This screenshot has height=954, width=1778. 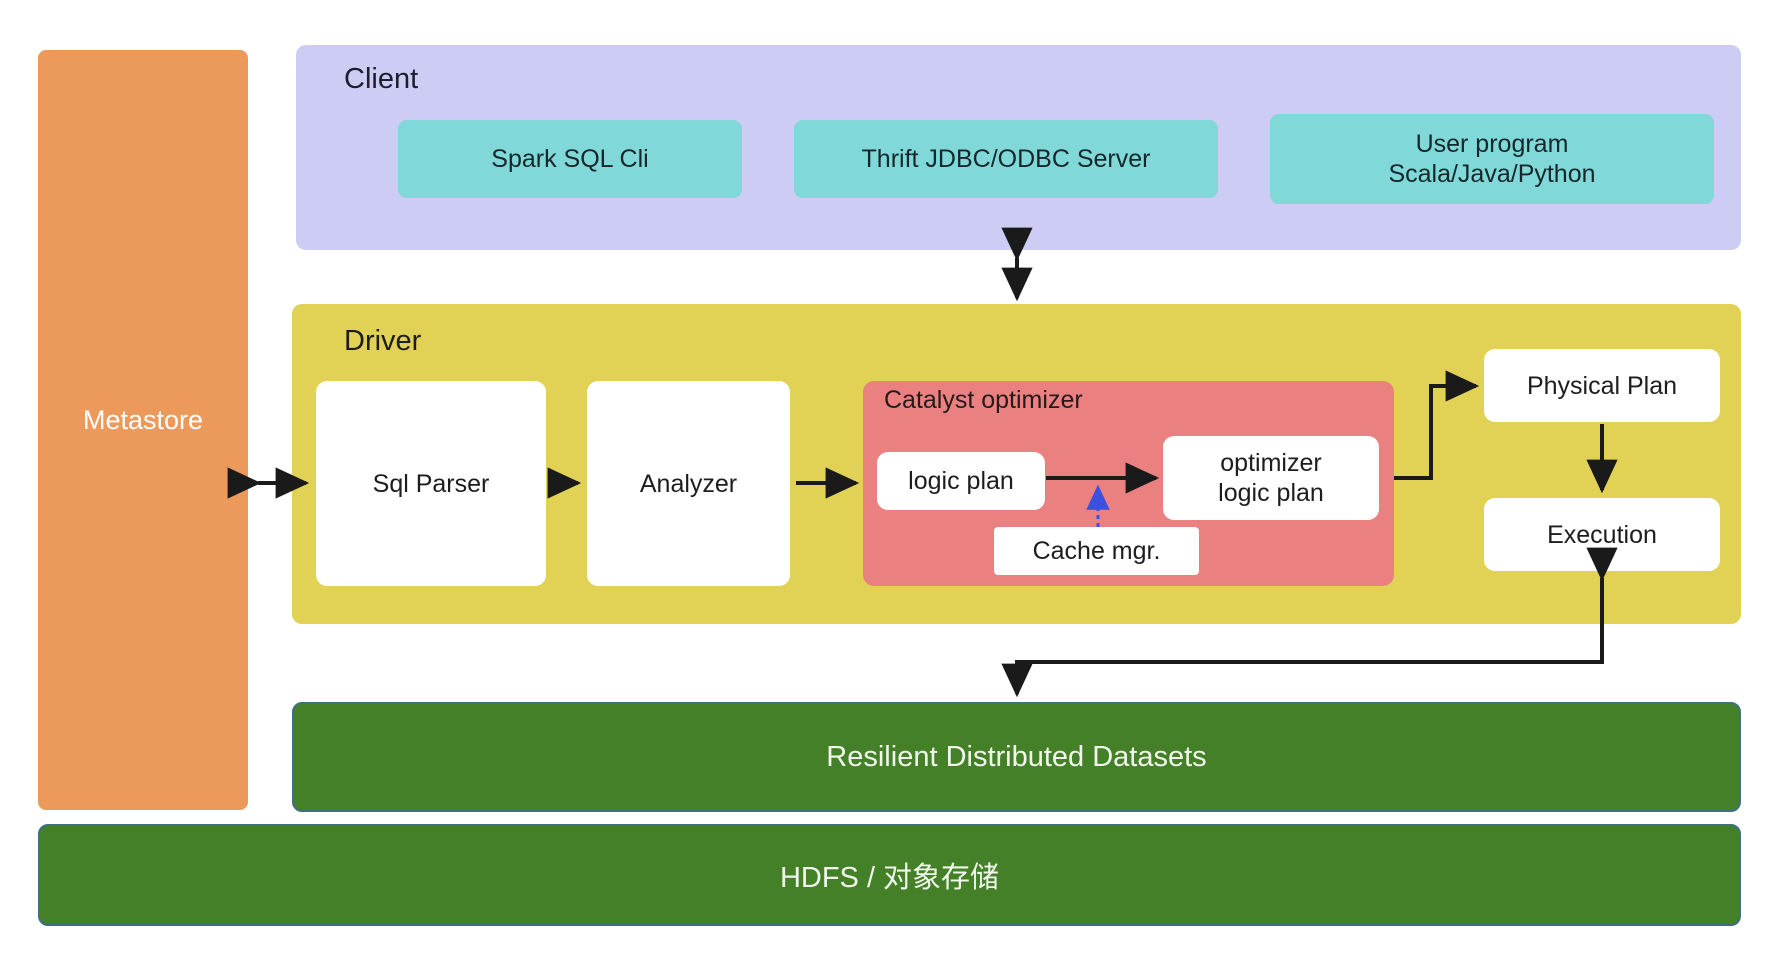 I want to click on stage-physical-plan: Physical Plan, so click(x=1602, y=385).